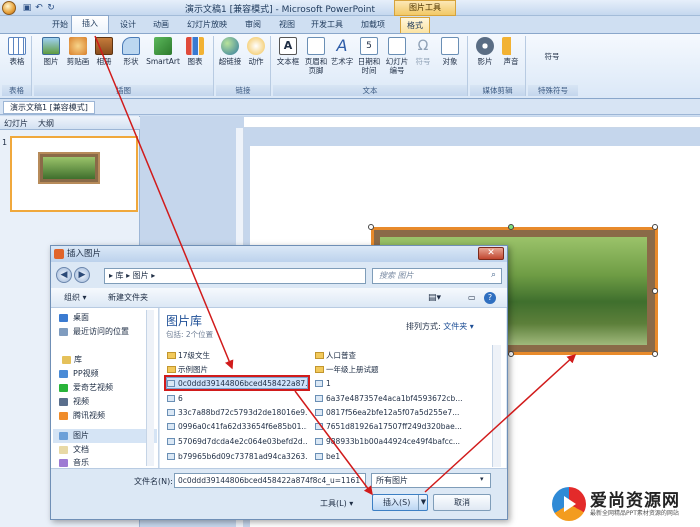 The width and height of the screenshot is (700, 527). What do you see at coordinates (164, 202) in the screenshot?
I see `arrow-to-file` at bounding box center [164, 202].